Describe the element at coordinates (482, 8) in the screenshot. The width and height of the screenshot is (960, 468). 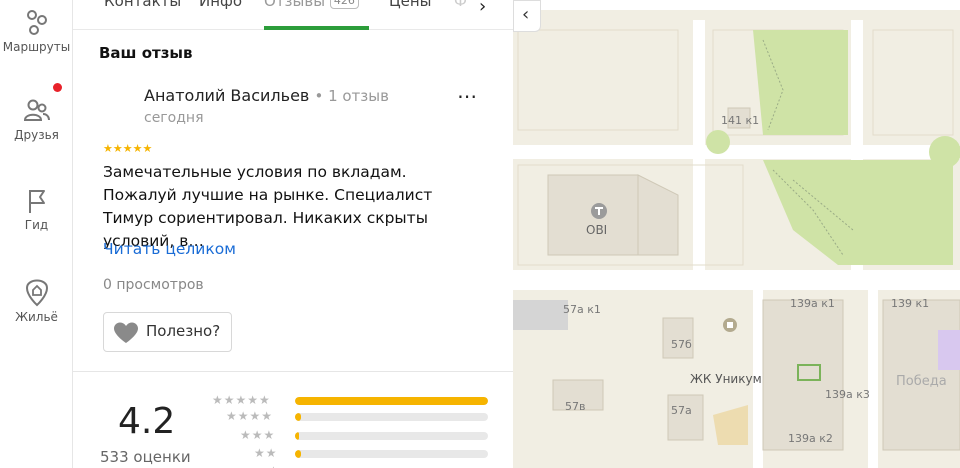
I see `tabs-scroll-right-icon: ›` at that location.